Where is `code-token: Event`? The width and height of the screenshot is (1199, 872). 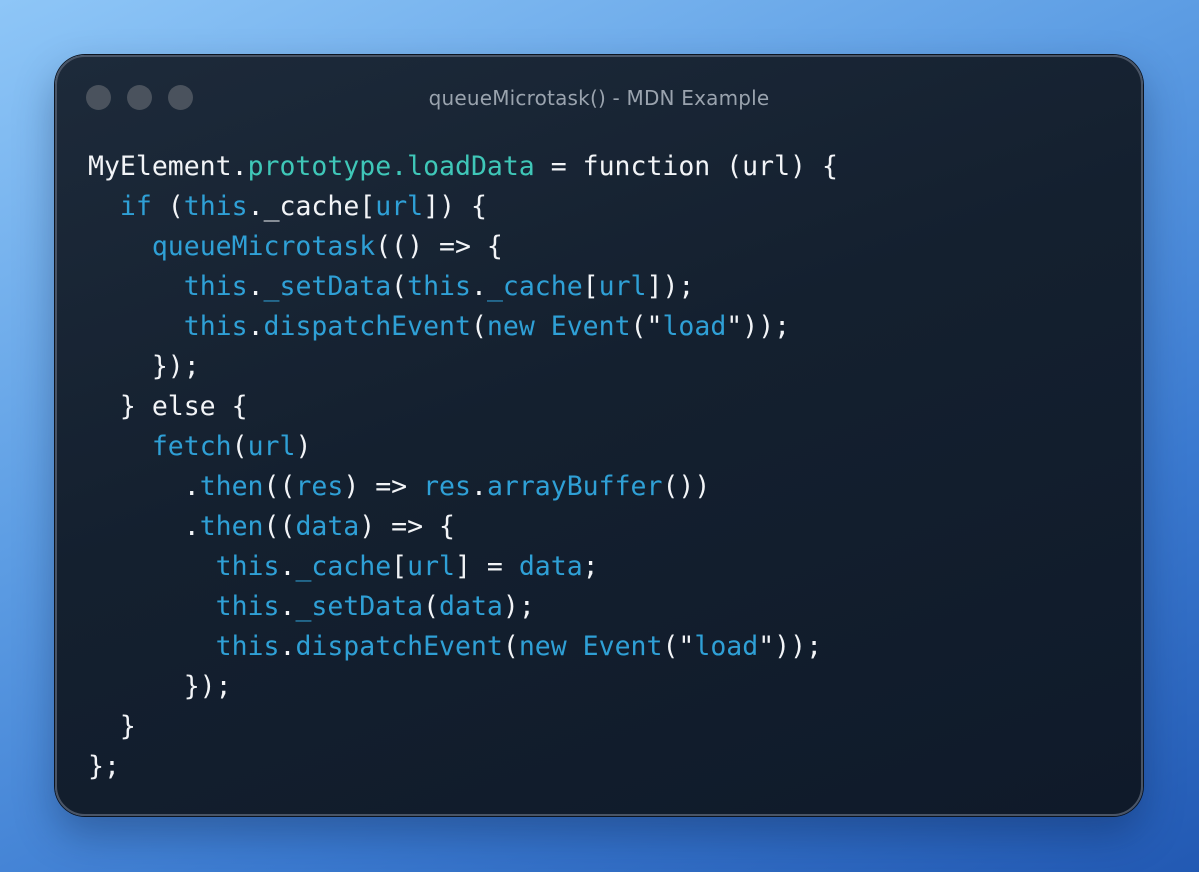 code-token: Event is located at coordinates (622, 646).